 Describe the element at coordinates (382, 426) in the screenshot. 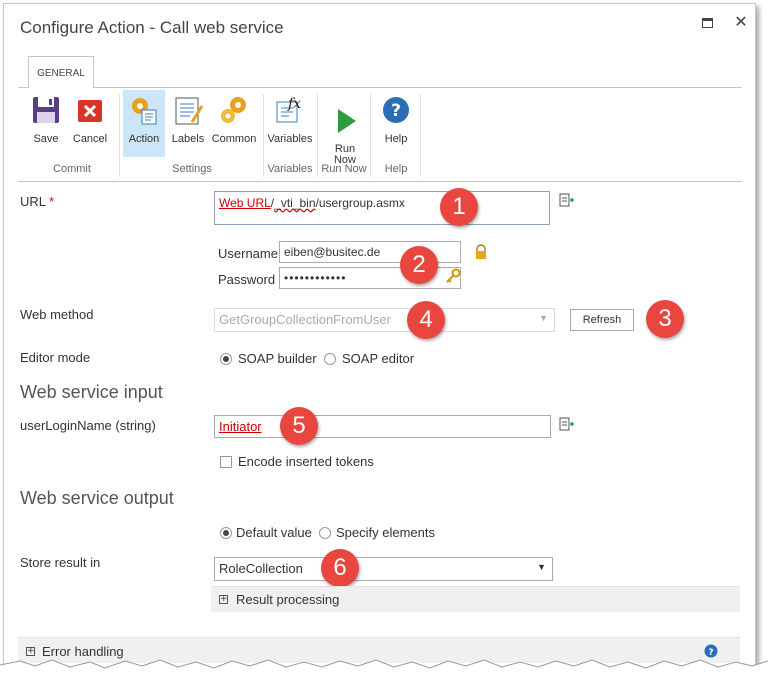

I see `param-input: Initiator` at that location.